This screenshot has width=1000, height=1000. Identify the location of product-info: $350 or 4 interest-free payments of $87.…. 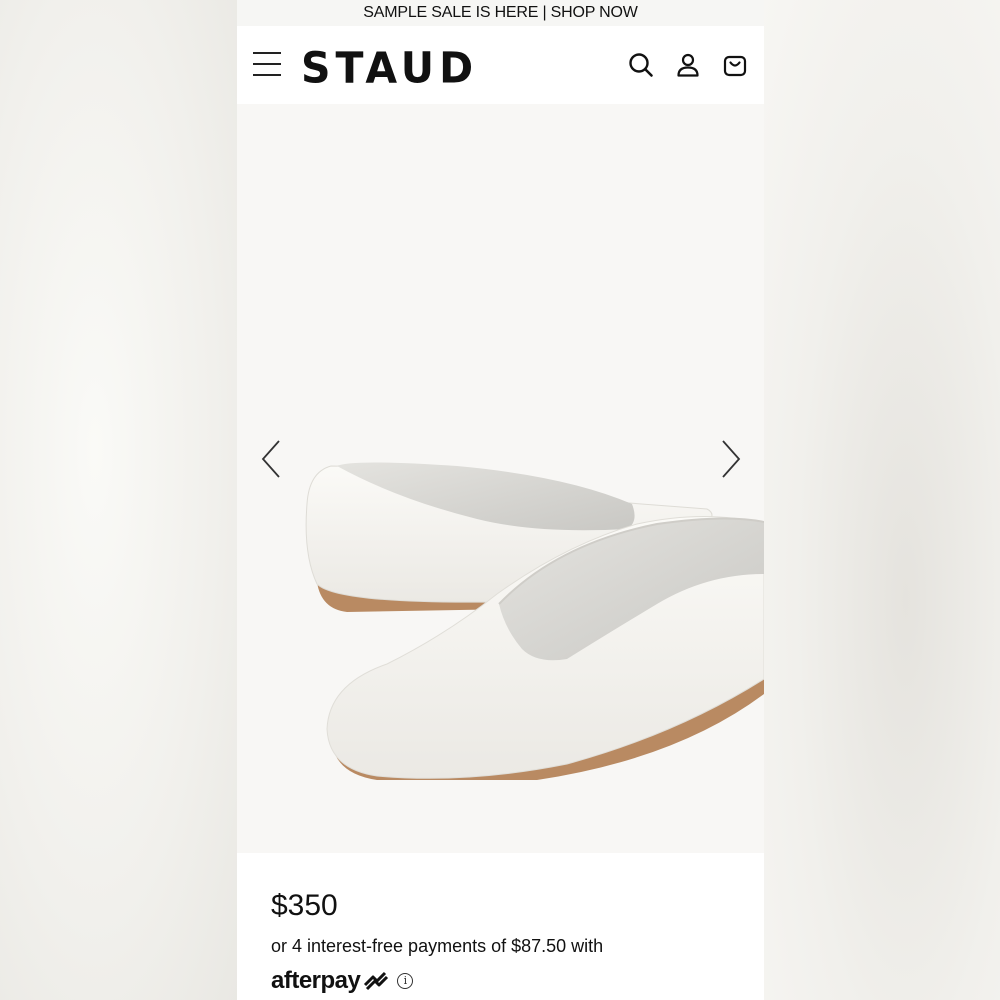
(500, 926).